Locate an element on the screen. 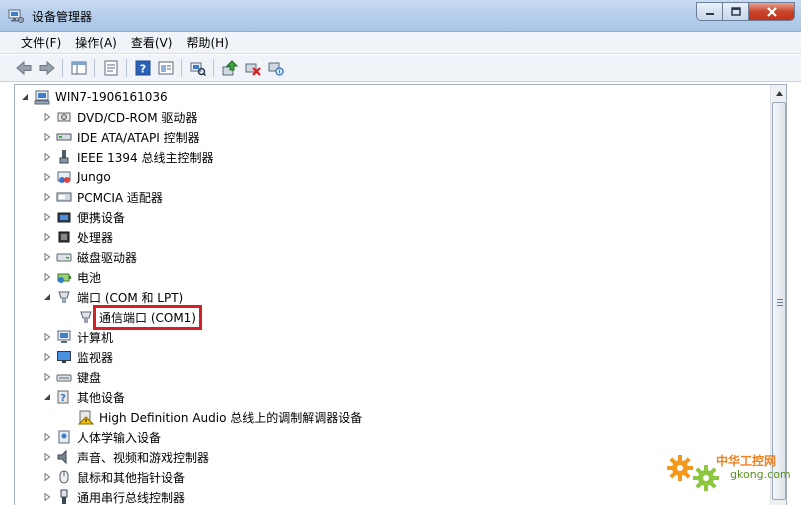 The image size is (801, 505). tree-category: IEEE 1394 总线主控制器 is located at coordinates (128, 157).